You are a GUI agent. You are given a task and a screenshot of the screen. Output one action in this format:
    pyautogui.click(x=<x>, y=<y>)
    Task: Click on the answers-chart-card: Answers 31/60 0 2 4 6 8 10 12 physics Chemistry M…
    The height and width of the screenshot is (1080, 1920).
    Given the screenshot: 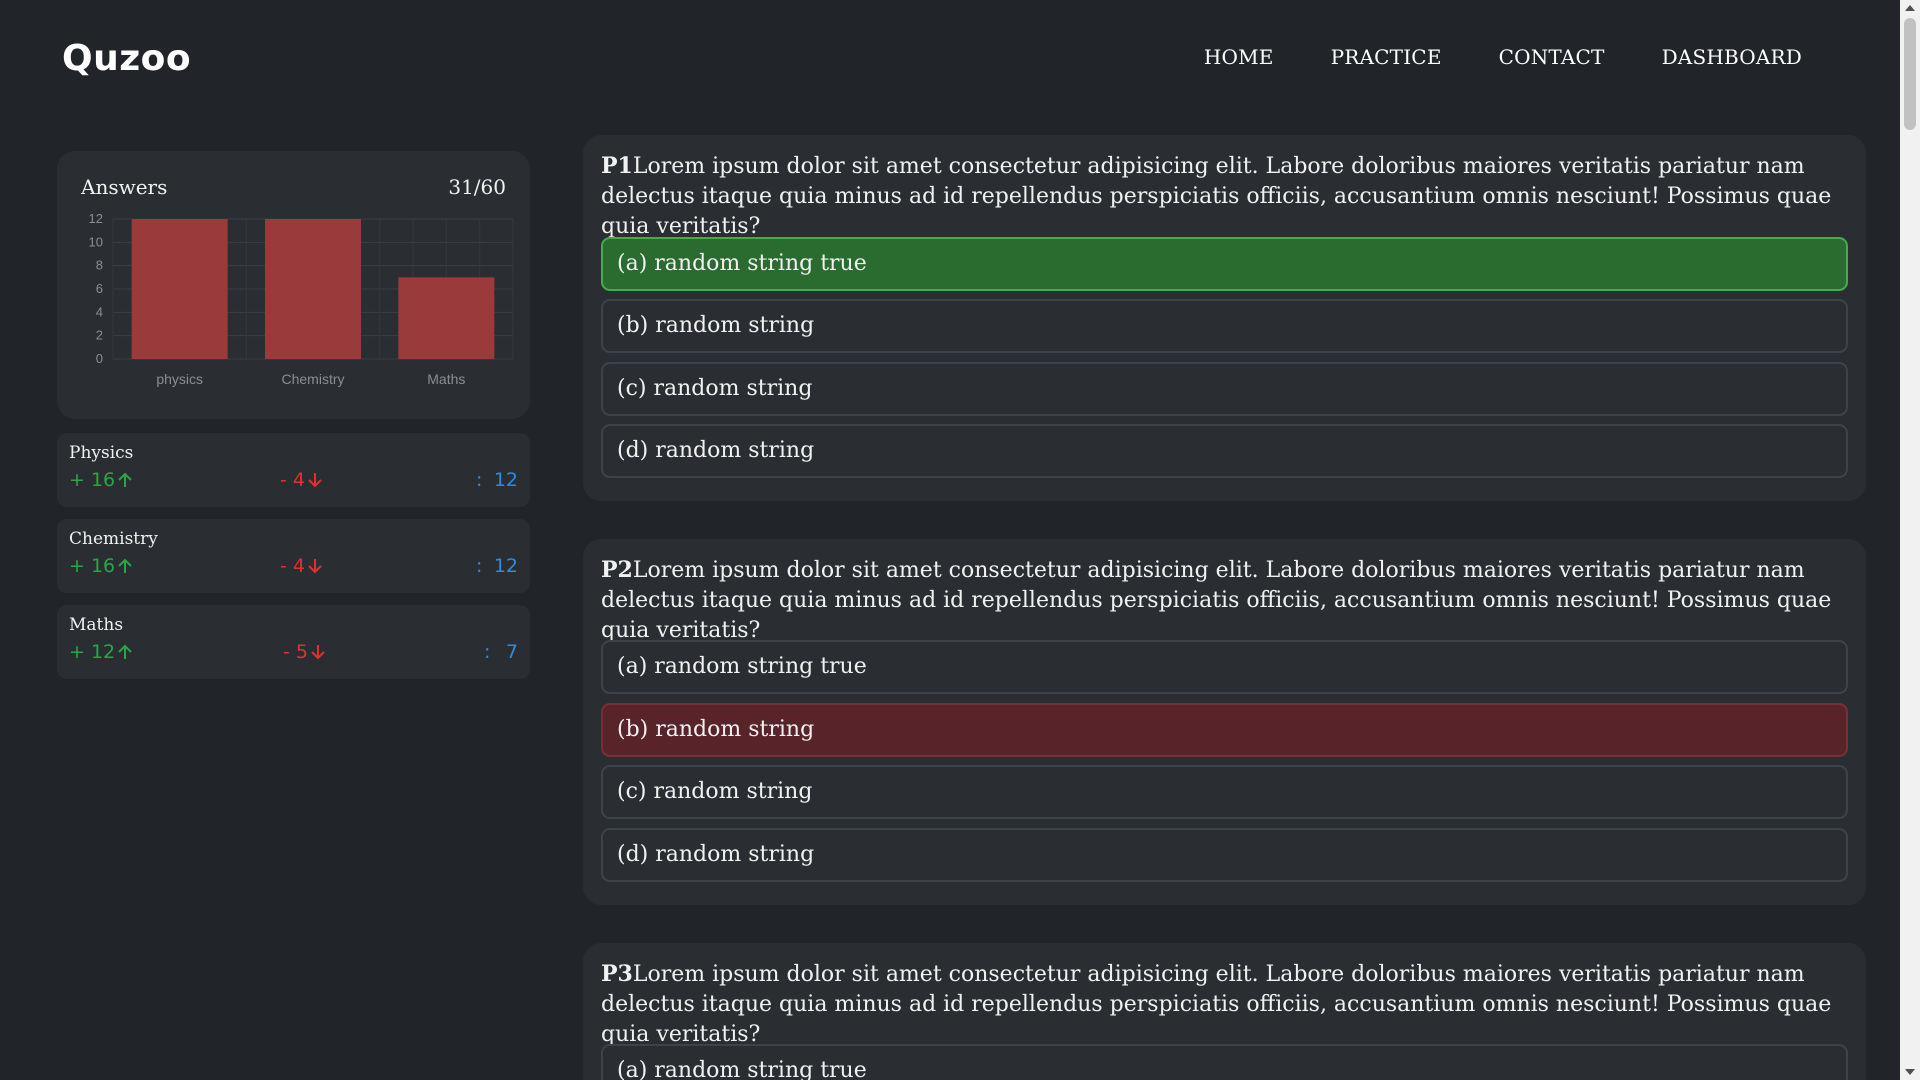 What is the action you would take?
    pyautogui.click(x=293, y=285)
    